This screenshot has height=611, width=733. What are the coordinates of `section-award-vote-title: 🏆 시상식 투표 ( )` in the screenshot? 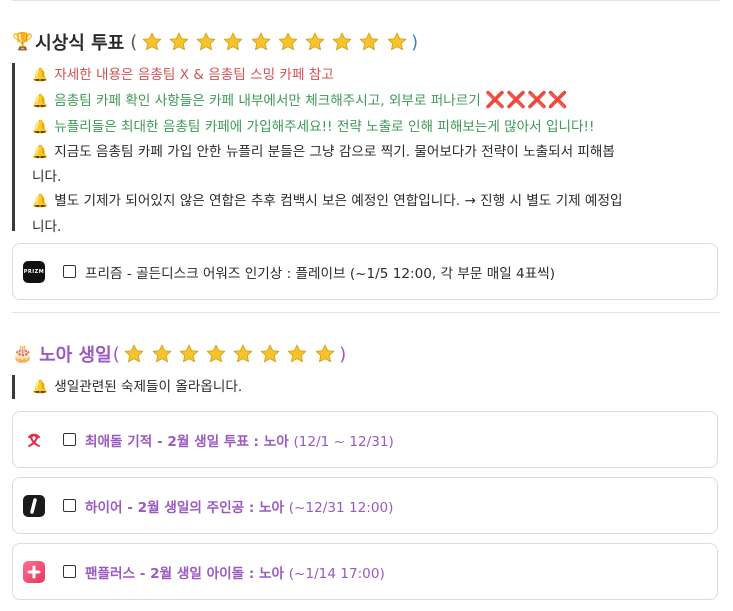 It's located at (215, 42).